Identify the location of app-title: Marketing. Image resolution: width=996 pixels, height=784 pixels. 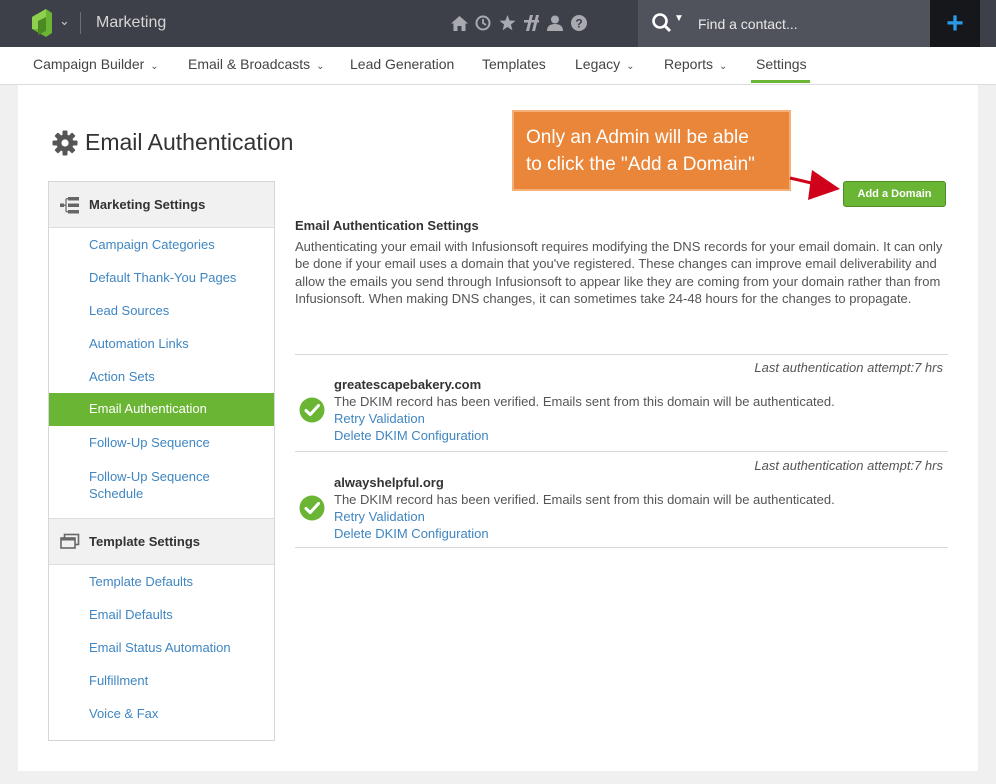
(131, 22).